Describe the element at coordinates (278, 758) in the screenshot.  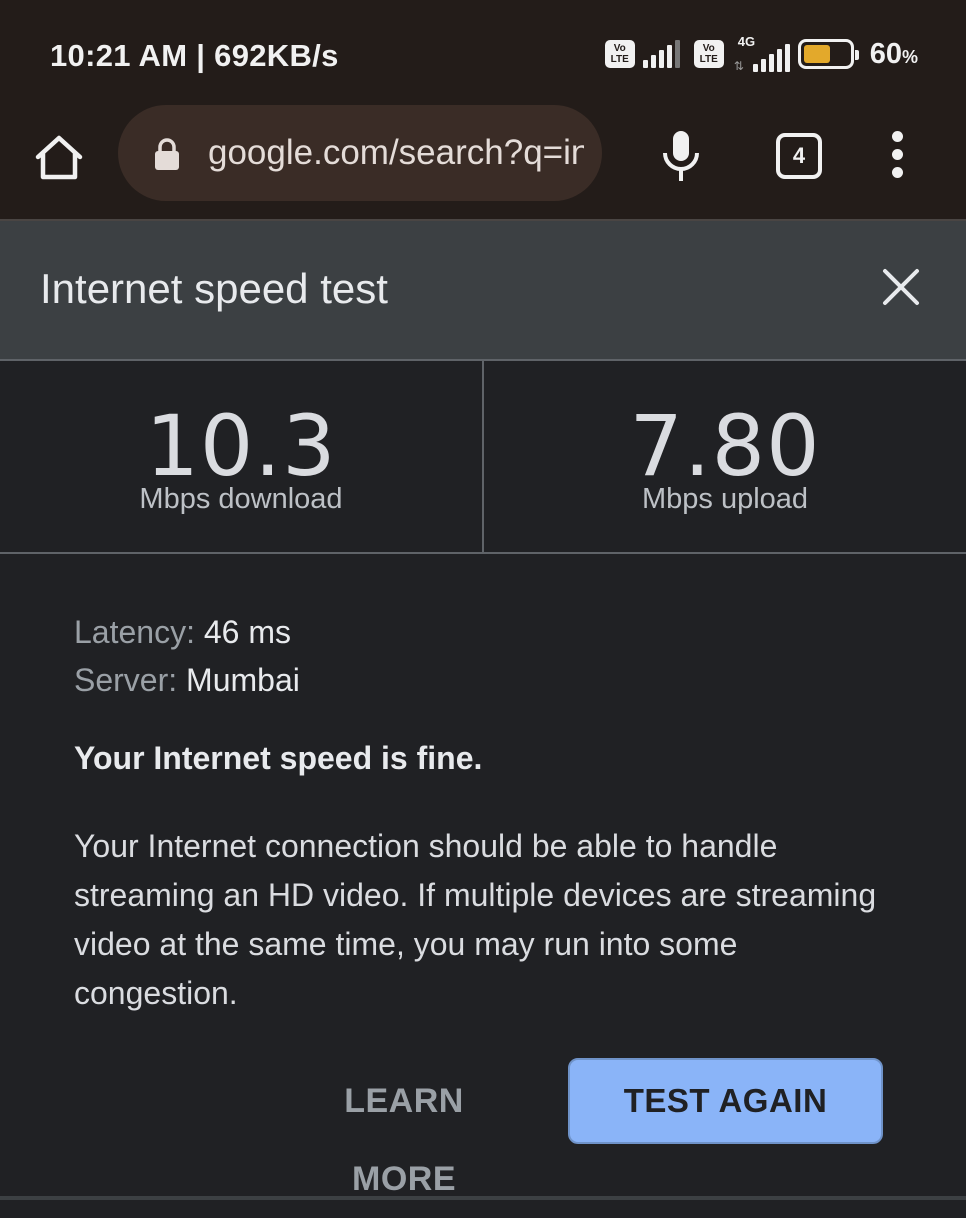
I see `speed-verdict: Your Internet speed is fine.` at that location.